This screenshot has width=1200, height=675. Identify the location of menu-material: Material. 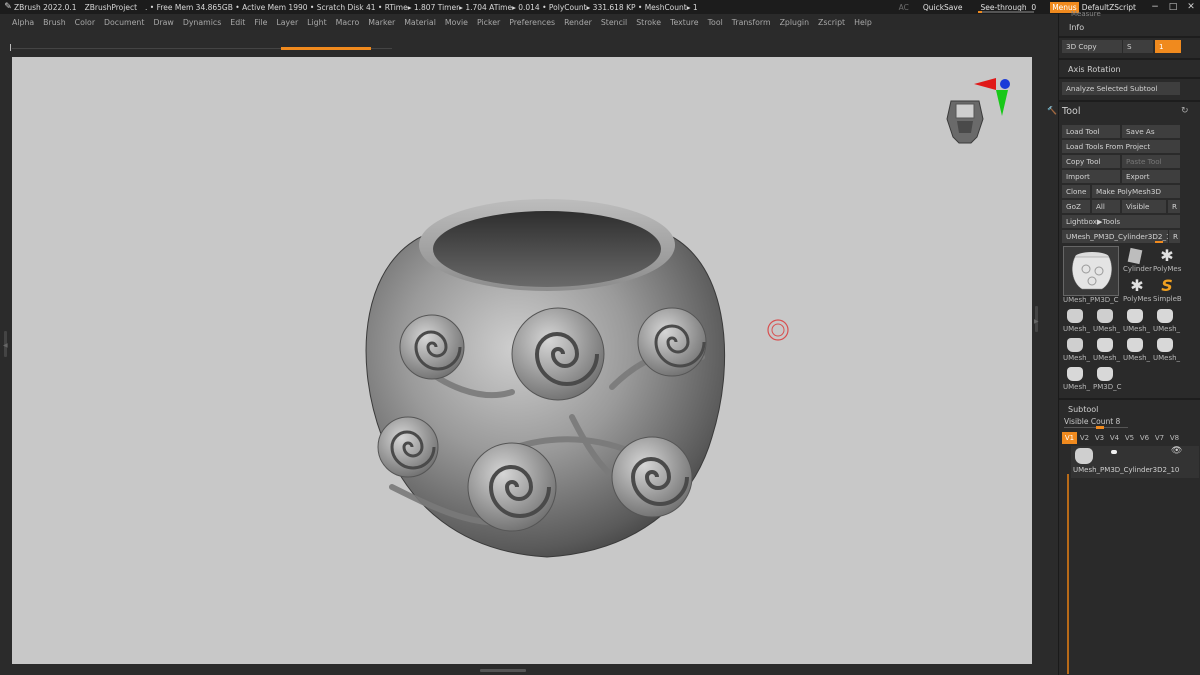
(420, 22).